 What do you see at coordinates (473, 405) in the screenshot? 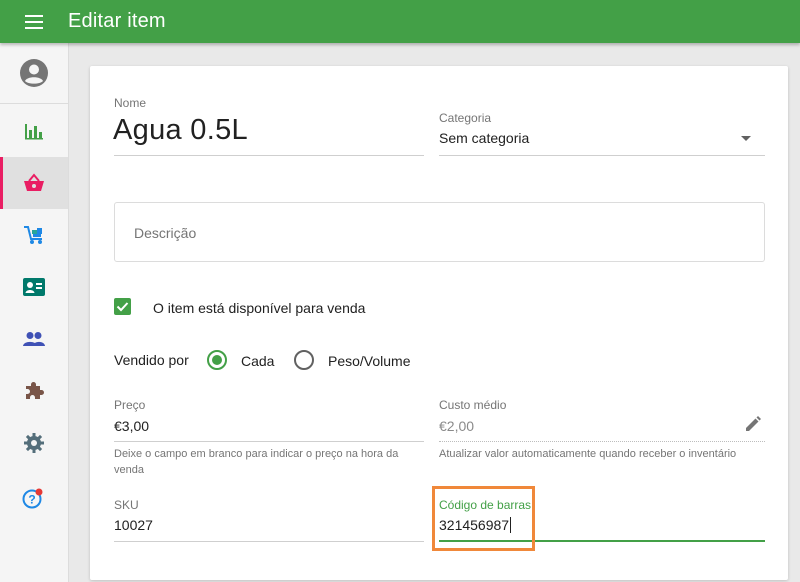
I see `cost-label: Custo médio` at bounding box center [473, 405].